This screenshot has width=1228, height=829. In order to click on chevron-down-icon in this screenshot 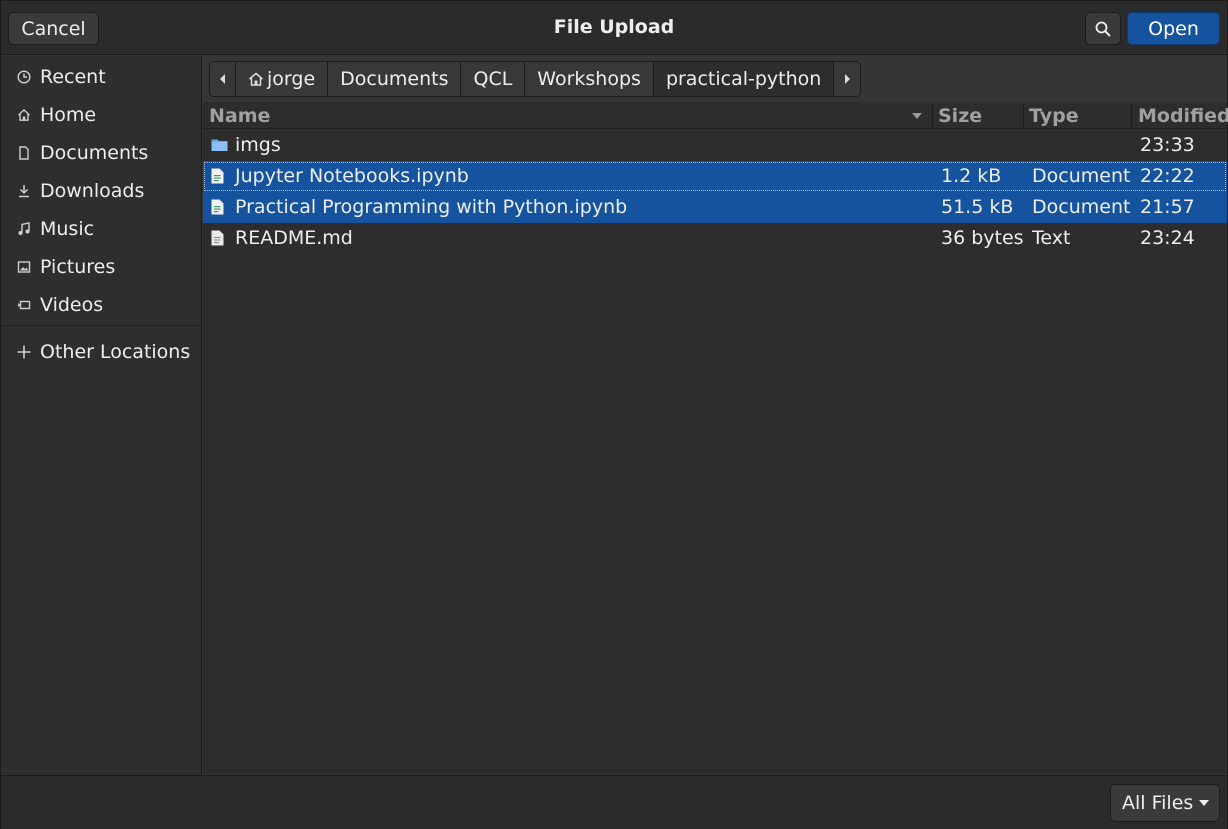, I will do `click(1204, 803)`.